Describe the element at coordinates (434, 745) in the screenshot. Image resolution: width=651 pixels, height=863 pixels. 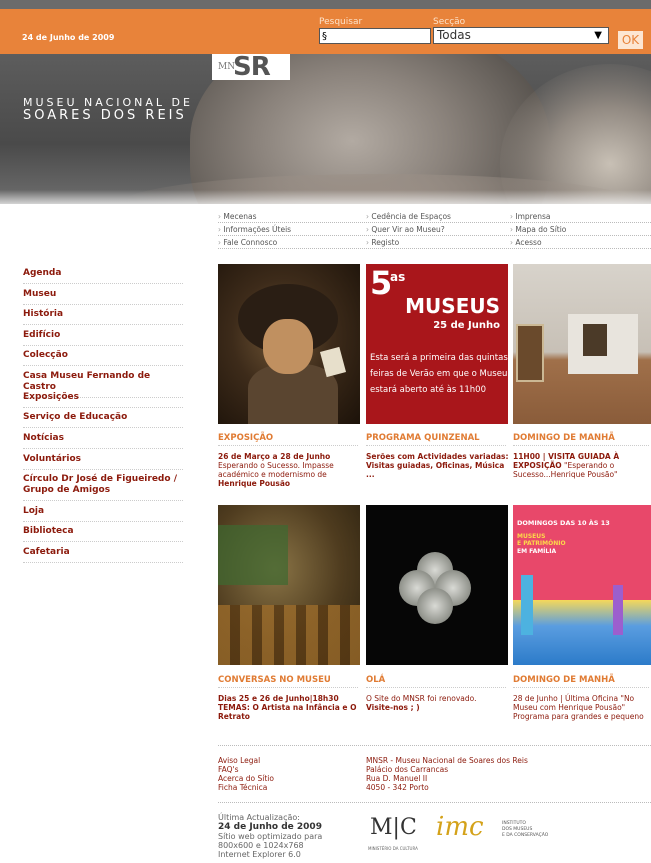
I see `footer-divider` at that location.